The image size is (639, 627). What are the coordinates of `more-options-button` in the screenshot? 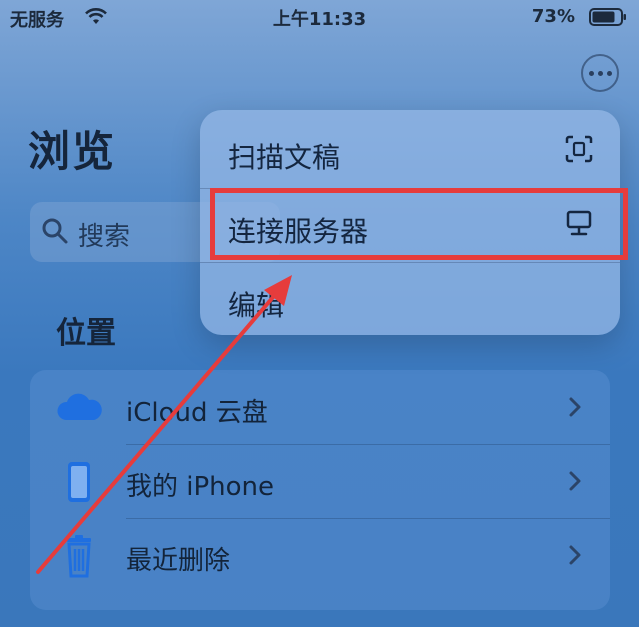 It's located at (600, 73).